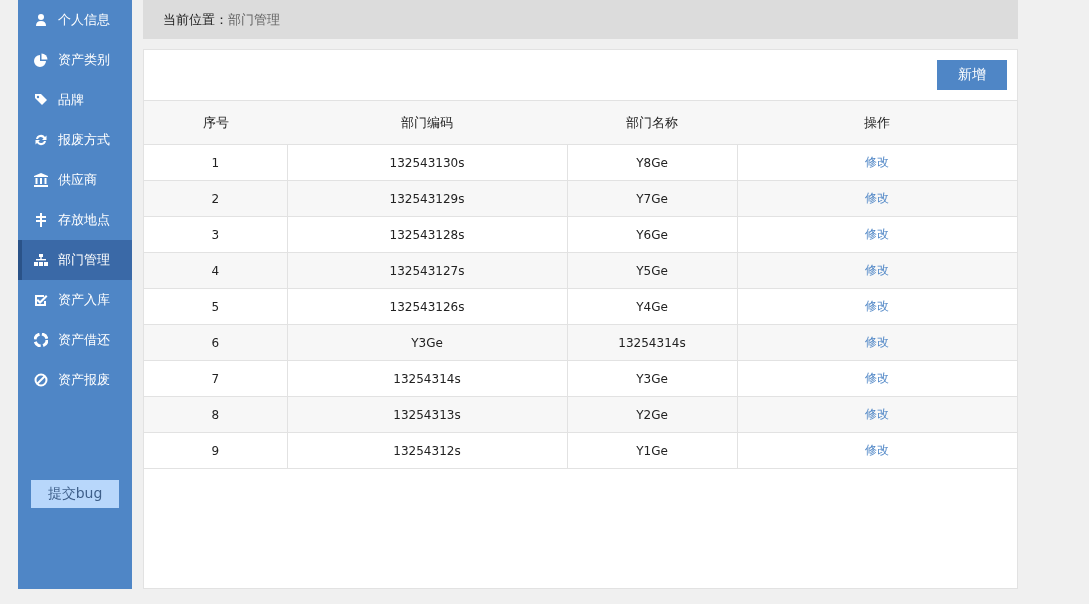  I want to click on column-header: 部门编码, so click(427, 123).